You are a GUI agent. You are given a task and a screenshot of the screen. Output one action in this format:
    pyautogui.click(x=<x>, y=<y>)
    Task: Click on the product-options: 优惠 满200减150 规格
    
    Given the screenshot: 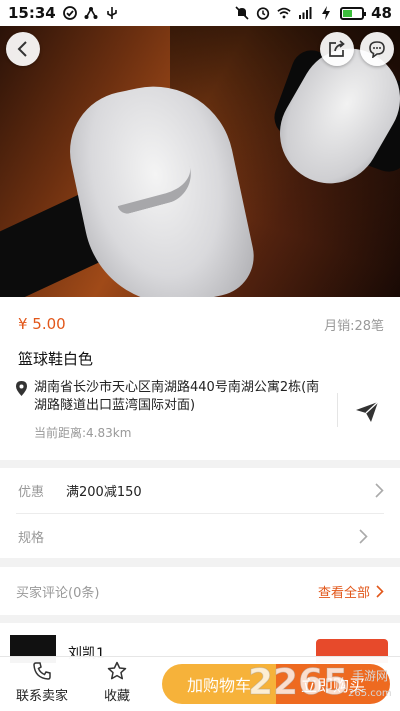 What is the action you would take?
    pyautogui.click(x=200, y=513)
    